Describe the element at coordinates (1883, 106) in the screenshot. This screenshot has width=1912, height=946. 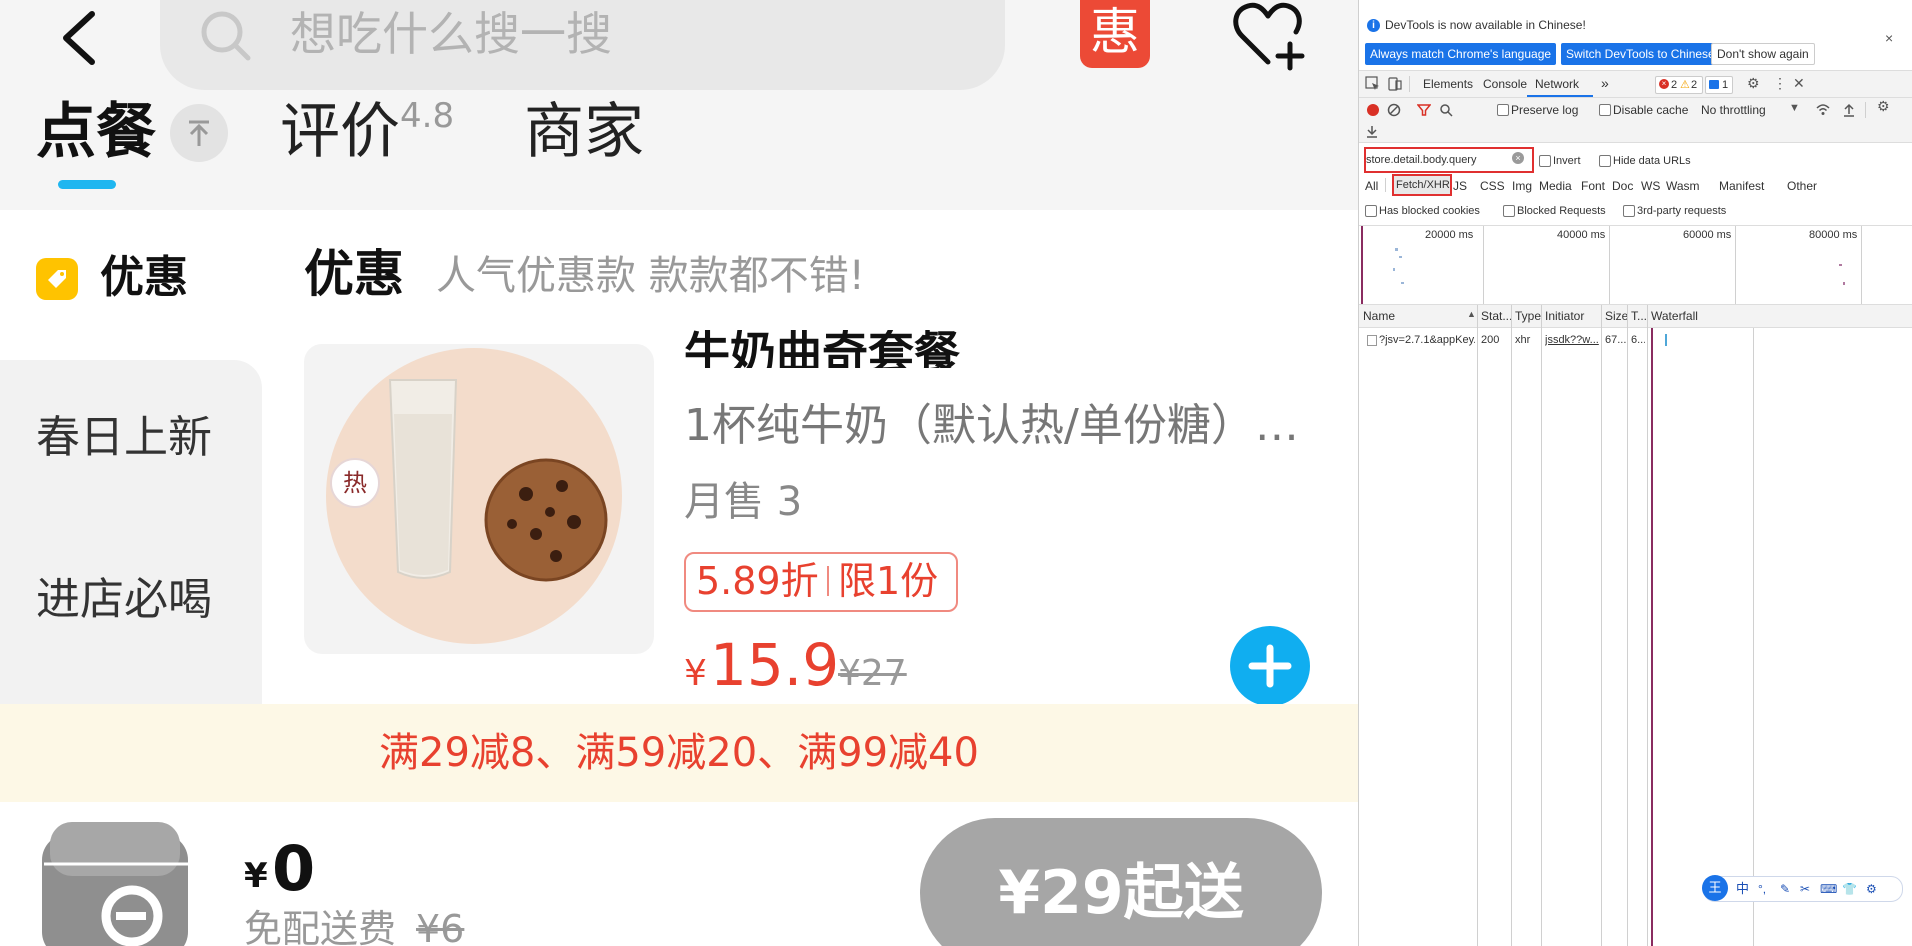
I see `network-settings-icon: ⚙` at that location.